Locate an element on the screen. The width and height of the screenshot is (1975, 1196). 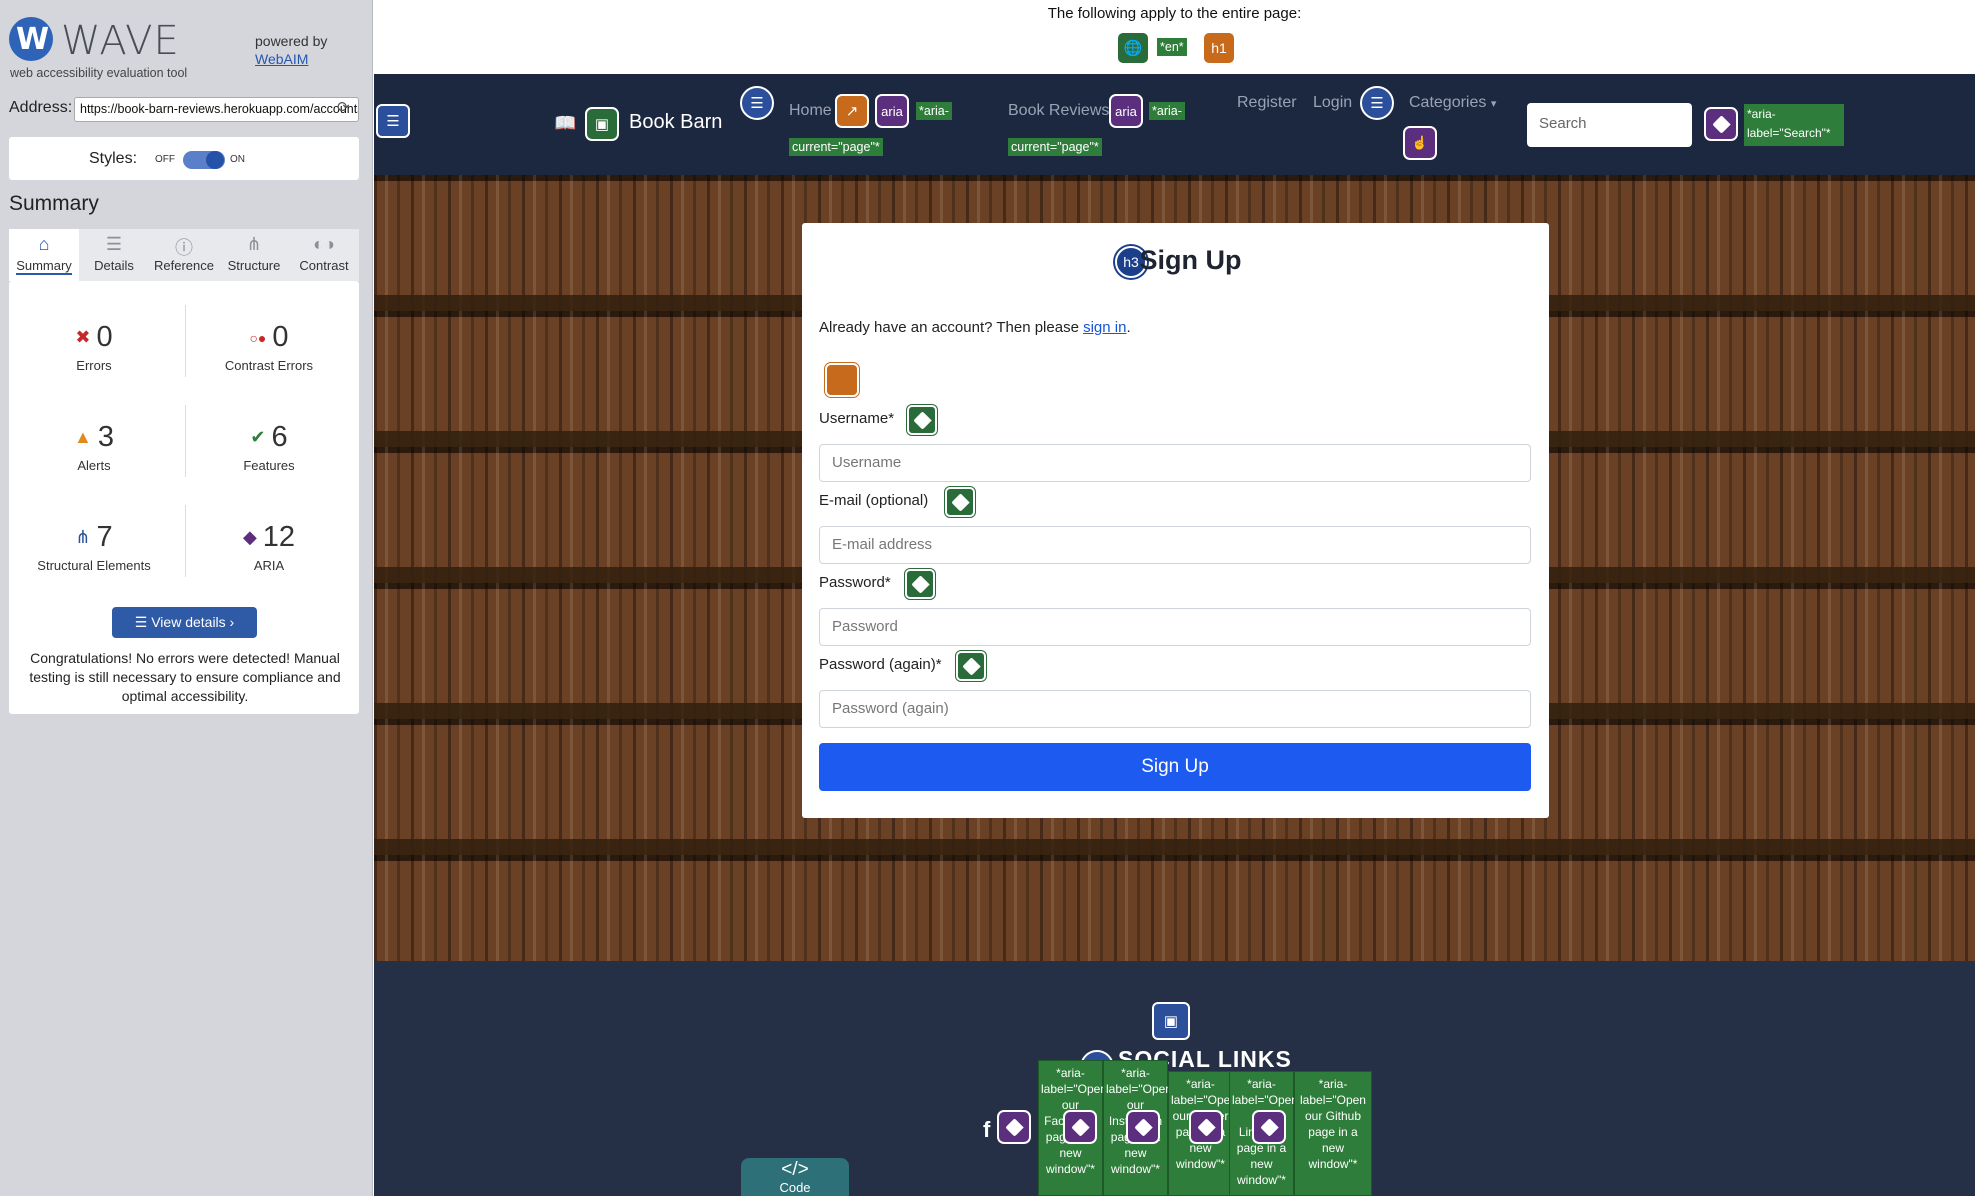
email-input: E-mail address is located at coordinates (1175, 545).